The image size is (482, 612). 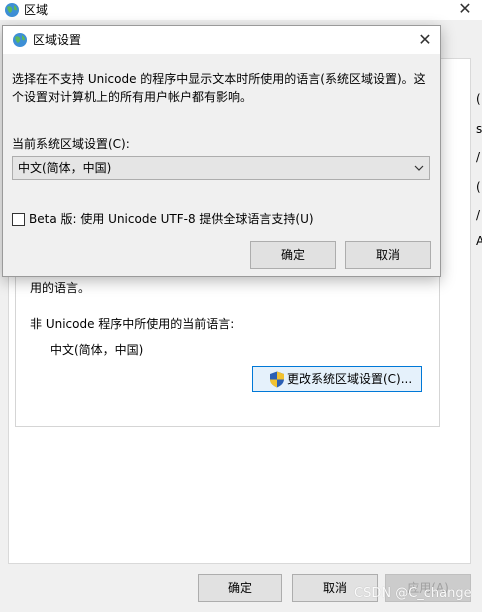 What do you see at coordinates (388, 255) in the screenshot?
I see `dialog-cancel-button: 取消` at bounding box center [388, 255].